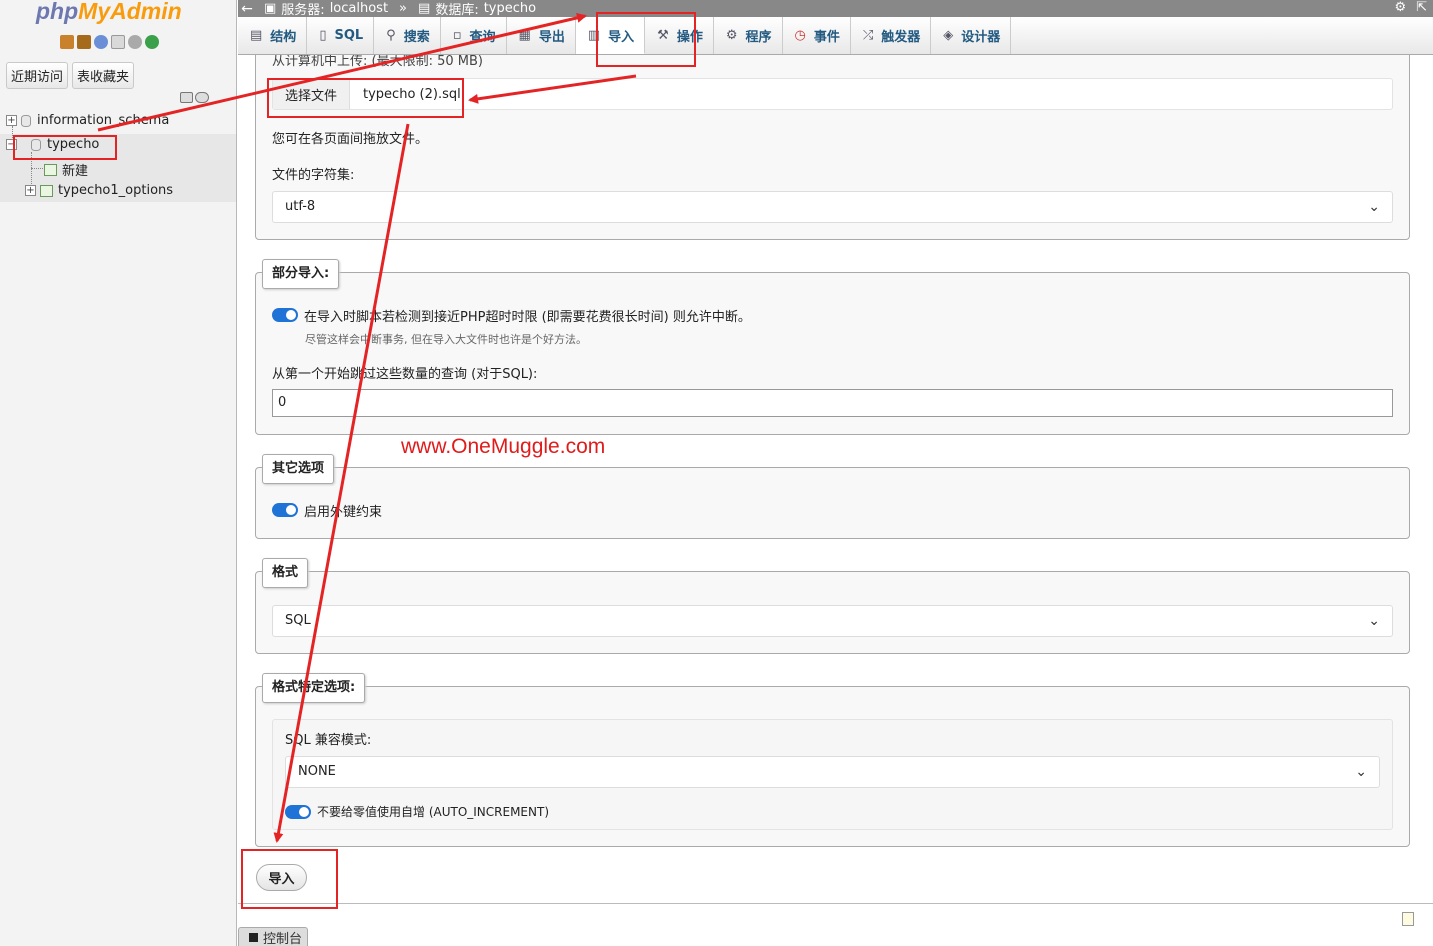  Describe the element at coordinates (109, 42) in the screenshot. I see `nav-icon-bar` at that location.